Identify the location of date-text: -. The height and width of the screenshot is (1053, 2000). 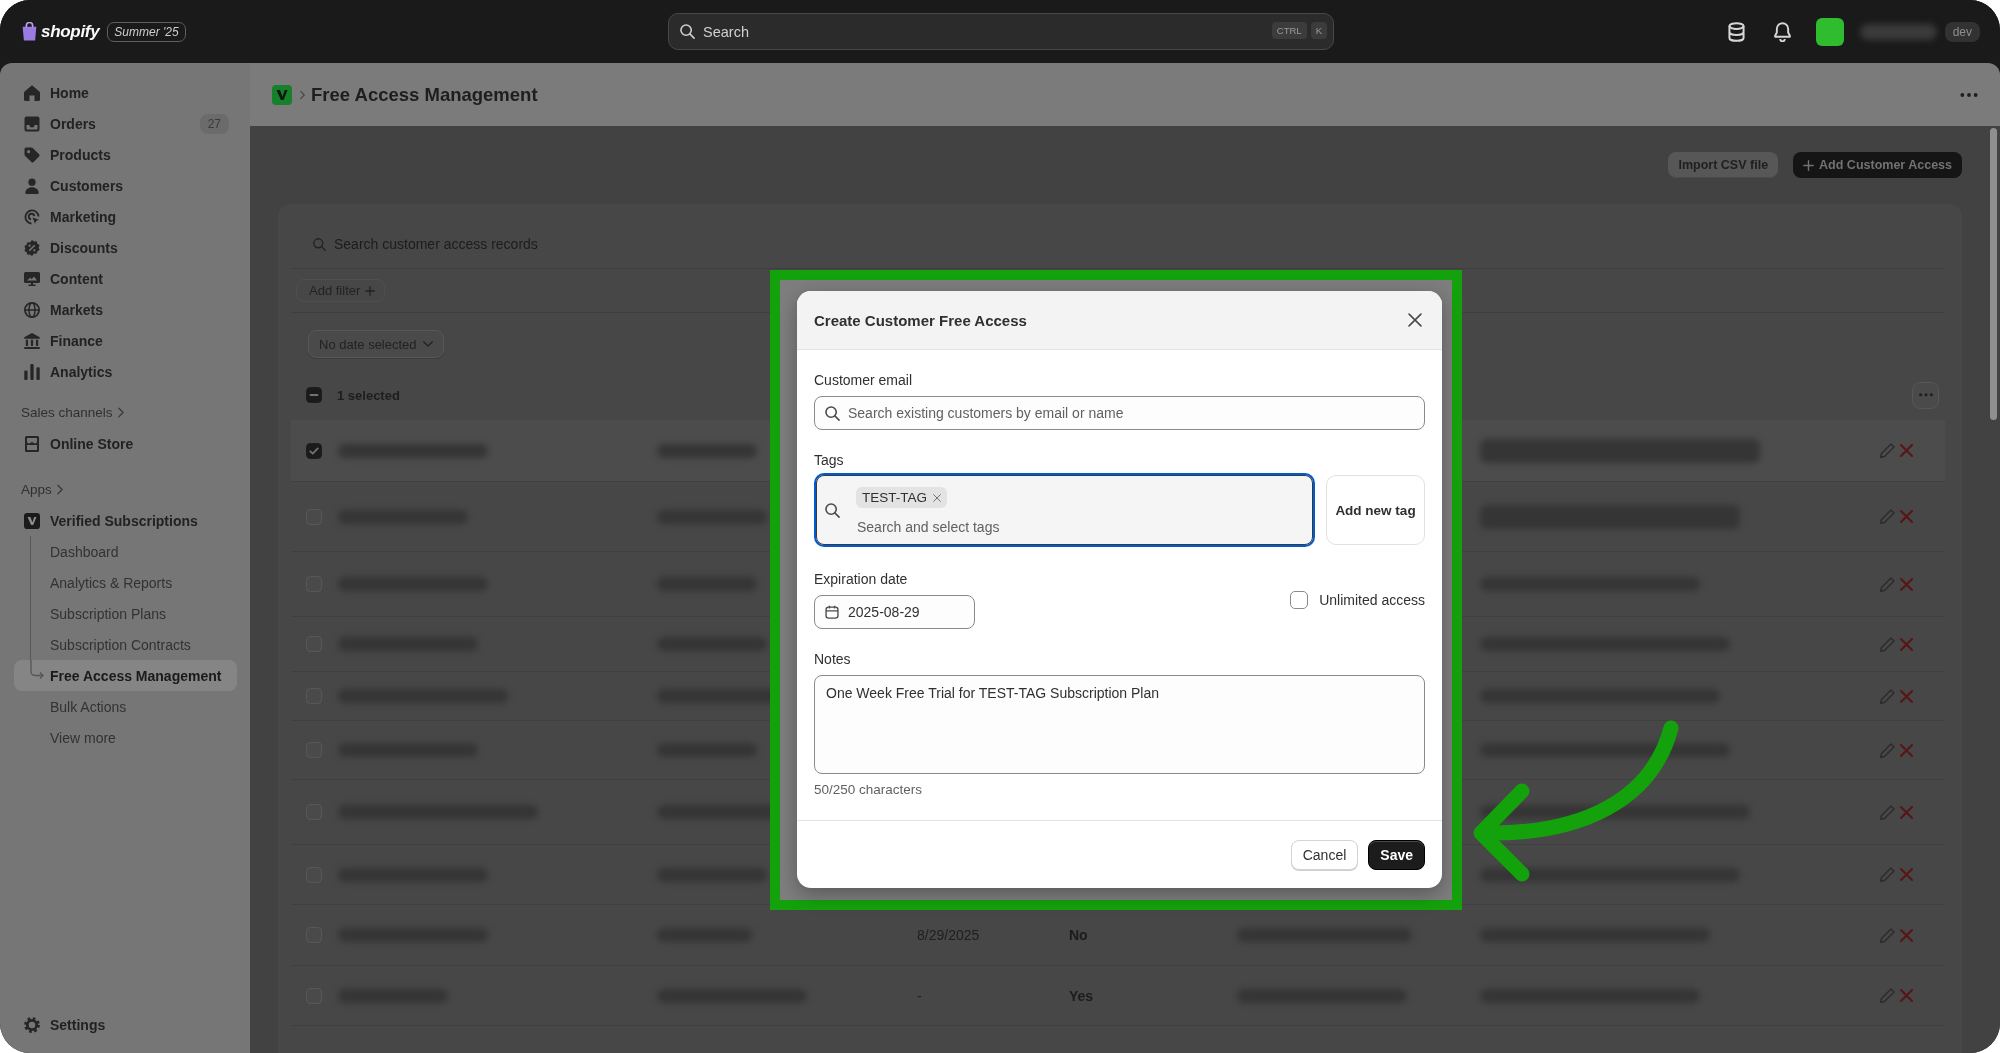
(919, 995).